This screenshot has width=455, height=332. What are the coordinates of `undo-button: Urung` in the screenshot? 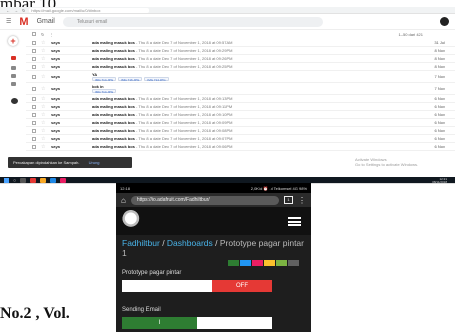 It's located at (94, 162).